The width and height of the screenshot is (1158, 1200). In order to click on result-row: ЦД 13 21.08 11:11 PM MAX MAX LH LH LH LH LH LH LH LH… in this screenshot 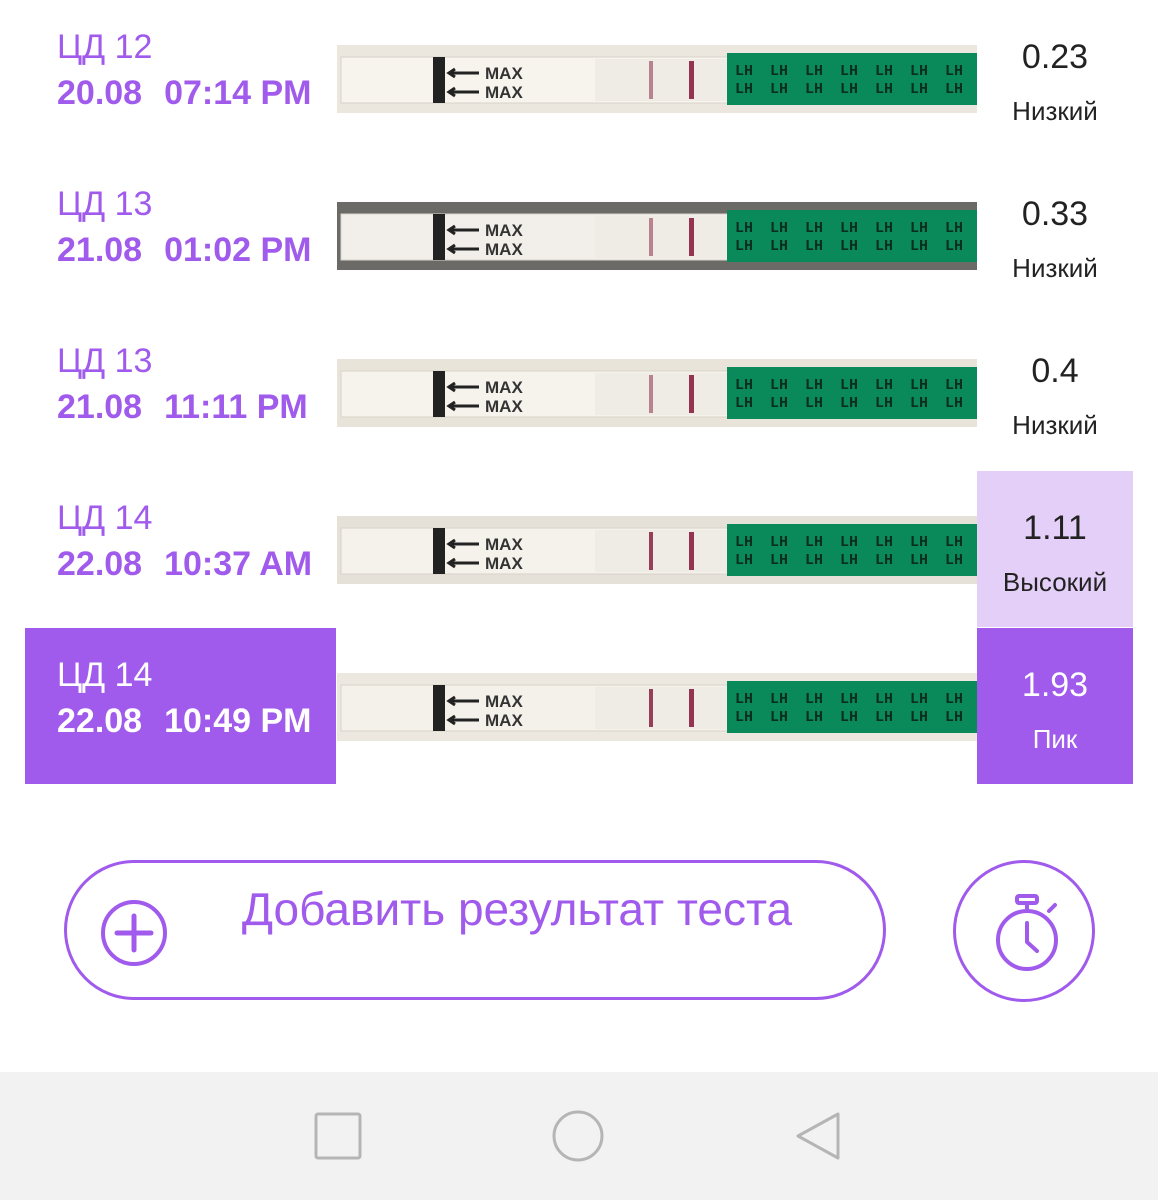, I will do `click(579, 392)`.